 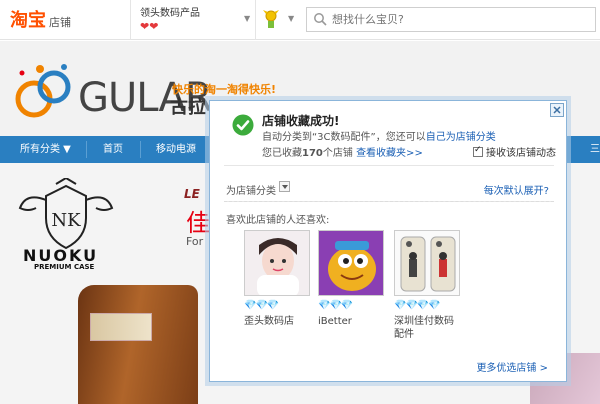 What do you see at coordinates (428, 328) in the screenshot?
I see `shop-name-link: 深圳佳付数码配件` at bounding box center [428, 328].